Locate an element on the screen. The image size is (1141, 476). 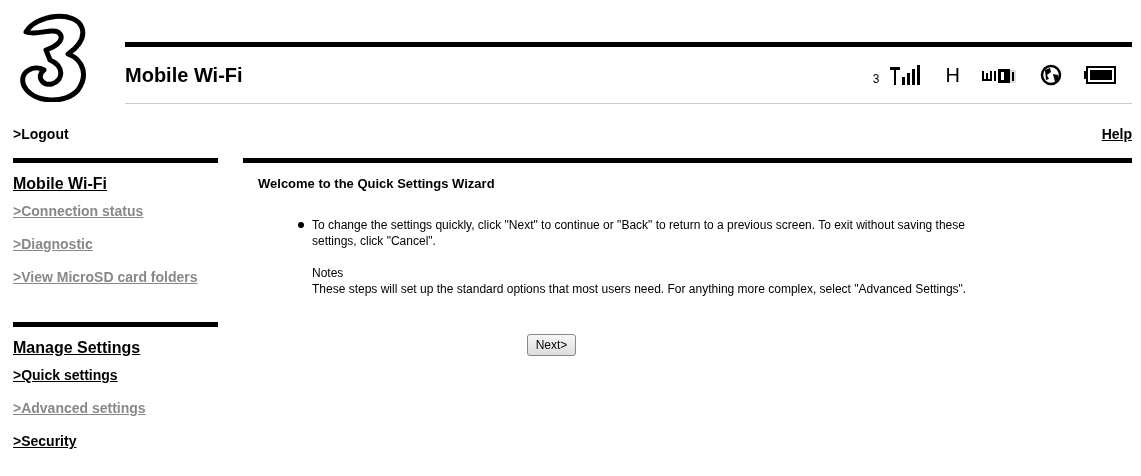
sidebar-item: >Security is located at coordinates (45, 441).